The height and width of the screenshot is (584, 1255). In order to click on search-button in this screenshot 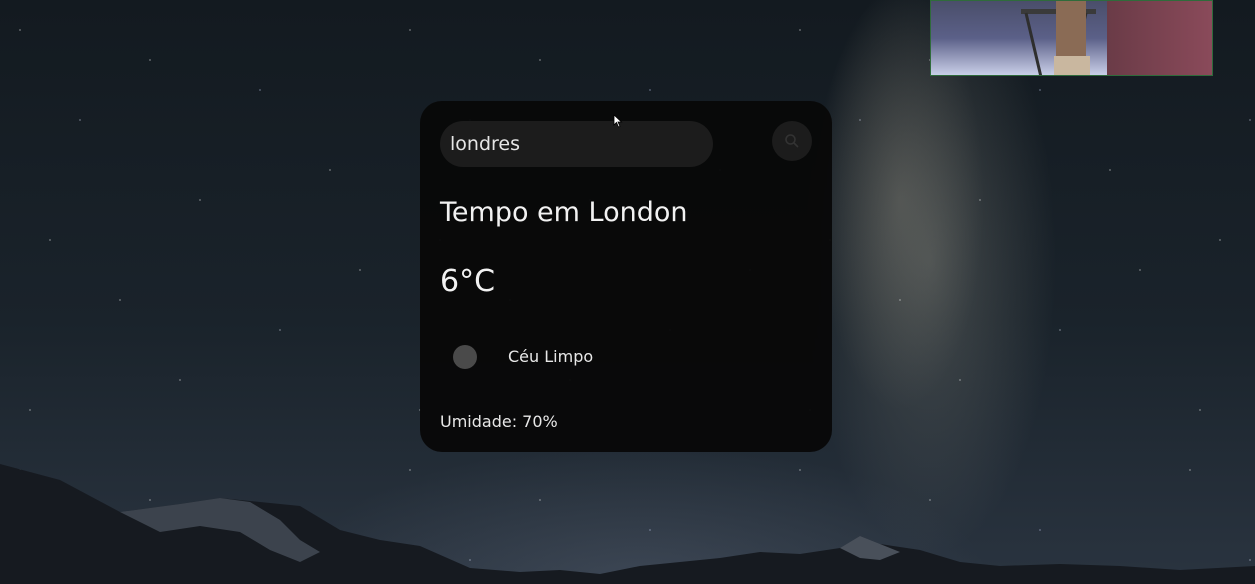, I will do `click(792, 141)`.